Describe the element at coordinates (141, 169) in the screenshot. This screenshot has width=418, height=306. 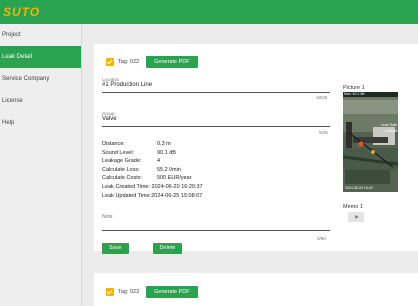
I see `detail-calculate-loss: Calculate Loss: 55.2 l/min` at that location.